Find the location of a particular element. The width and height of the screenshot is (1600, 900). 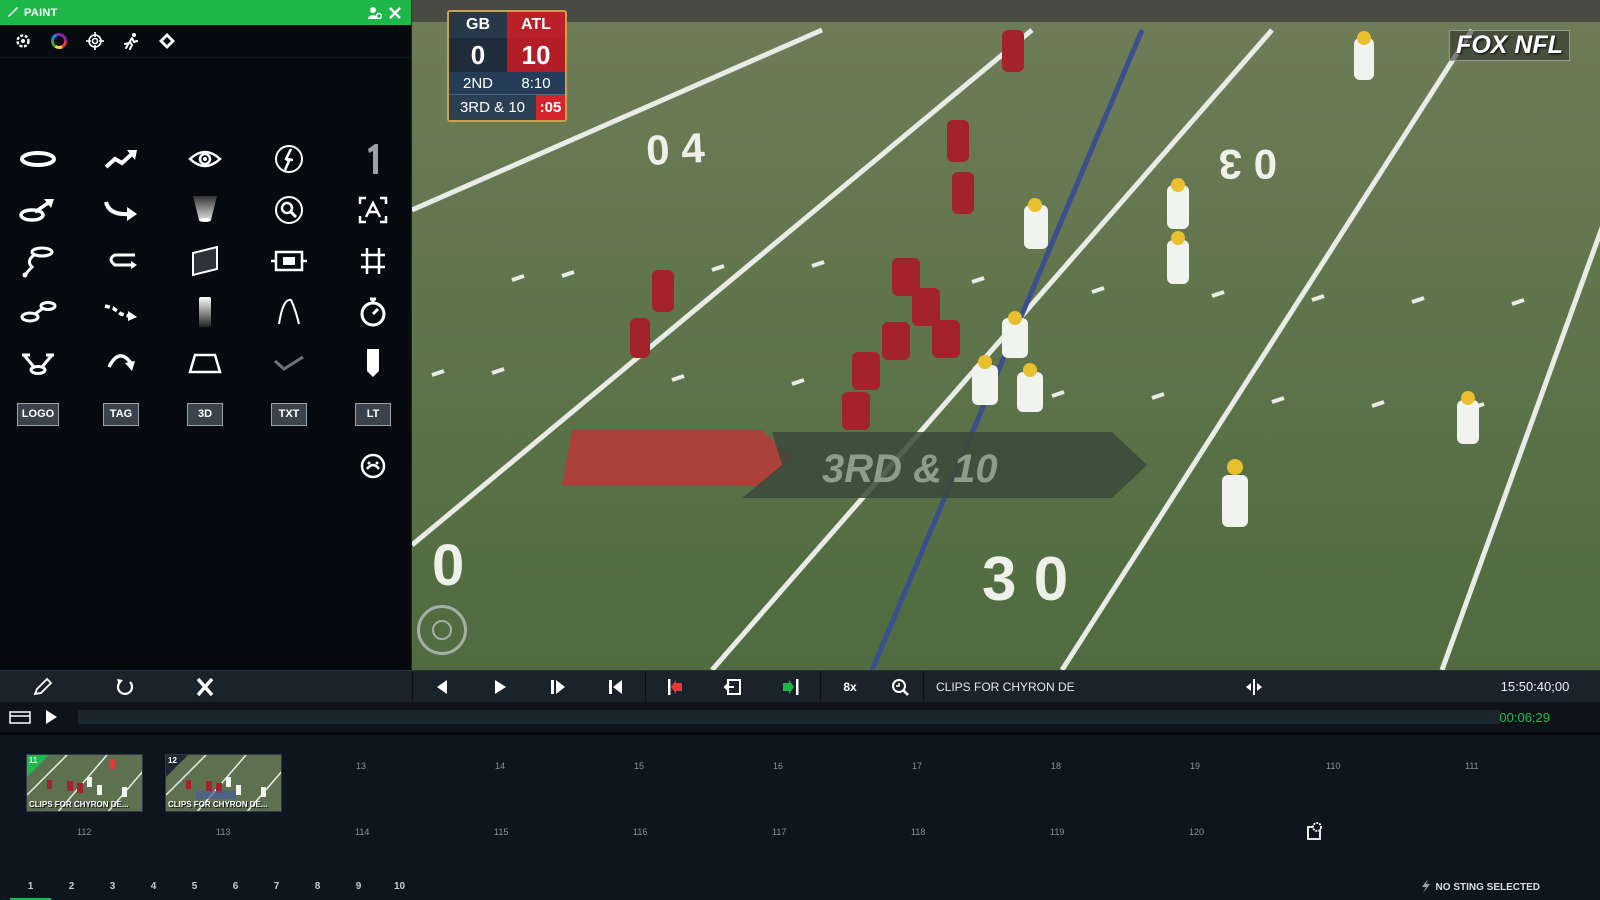

sting-status: NO STING SELECTED is located at coordinates (1480, 887).